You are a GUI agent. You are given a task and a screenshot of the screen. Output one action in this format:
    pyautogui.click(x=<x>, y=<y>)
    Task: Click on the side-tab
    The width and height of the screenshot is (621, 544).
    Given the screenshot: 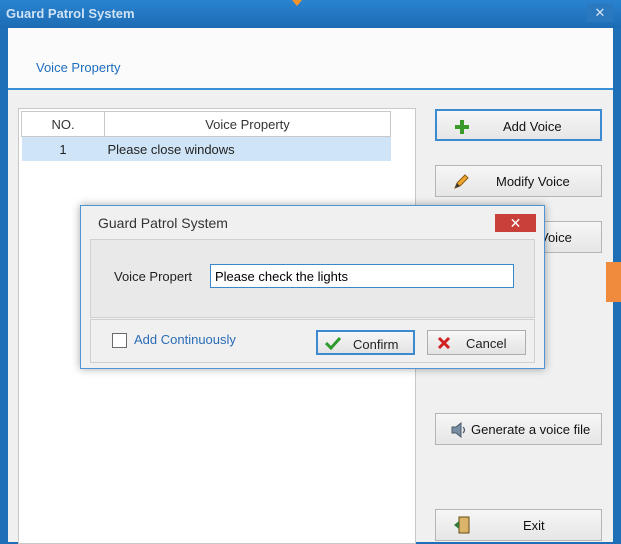 What is the action you would take?
    pyautogui.click(x=613, y=282)
    